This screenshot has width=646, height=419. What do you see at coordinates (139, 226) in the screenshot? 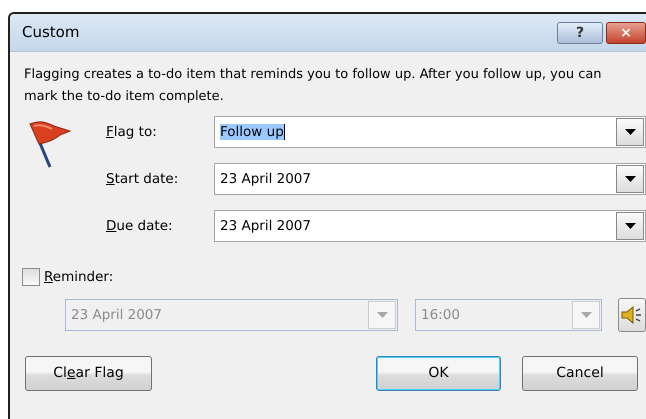
I see `field-label: Due date:` at bounding box center [139, 226].